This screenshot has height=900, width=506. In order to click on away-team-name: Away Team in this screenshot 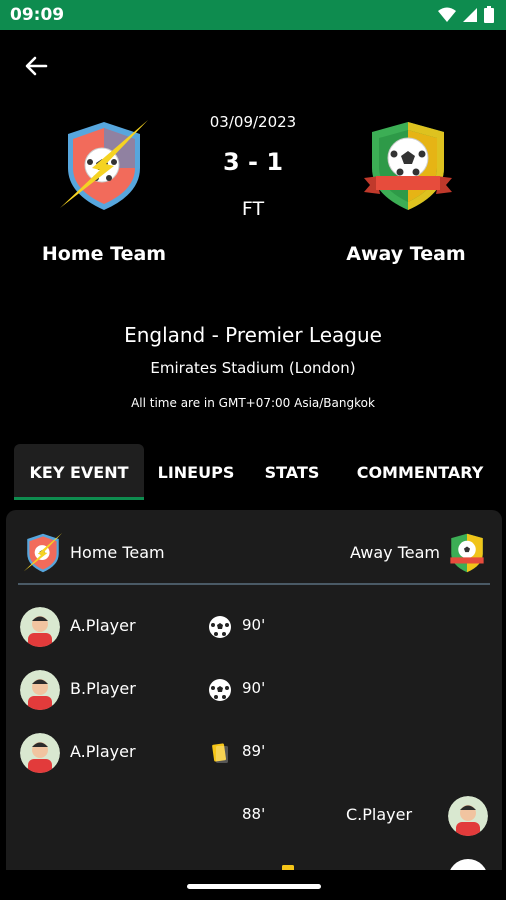, I will do `click(406, 254)`.